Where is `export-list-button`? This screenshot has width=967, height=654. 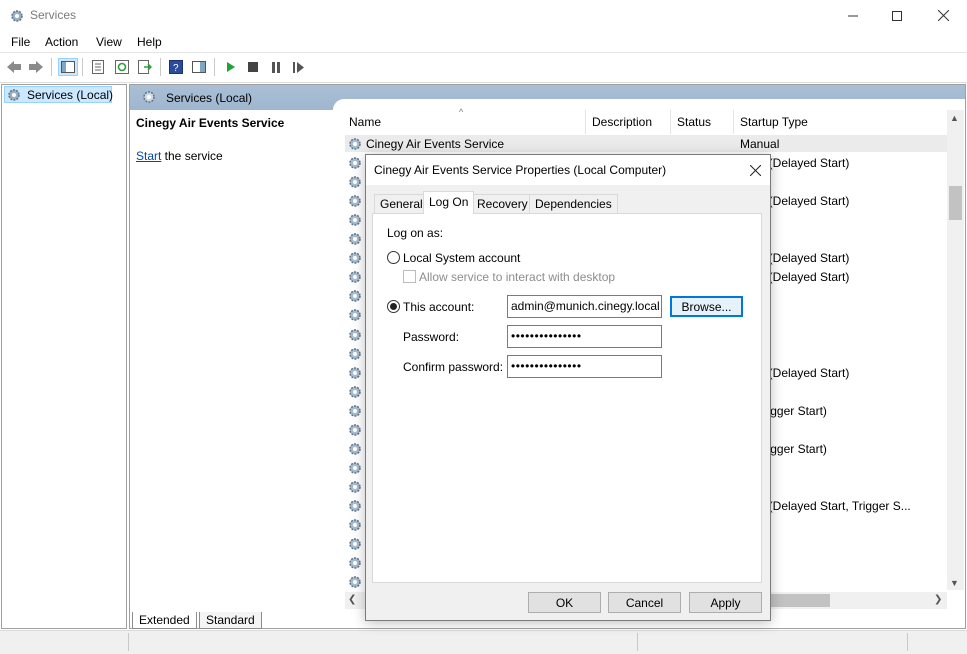 export-list-button is located at coordinates (145, 67).